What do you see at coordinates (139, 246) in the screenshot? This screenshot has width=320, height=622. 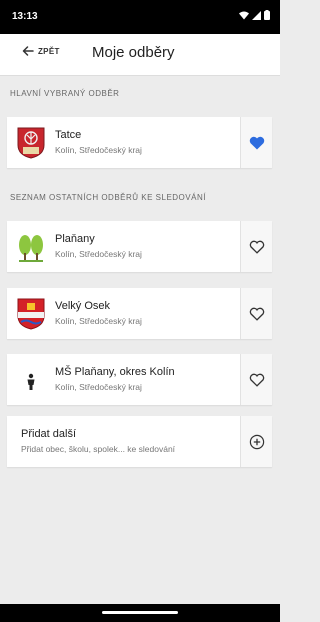 I see `subscription-card: Plaňany Kolín, Středočeský kraj` at bounding box center [139, 246].